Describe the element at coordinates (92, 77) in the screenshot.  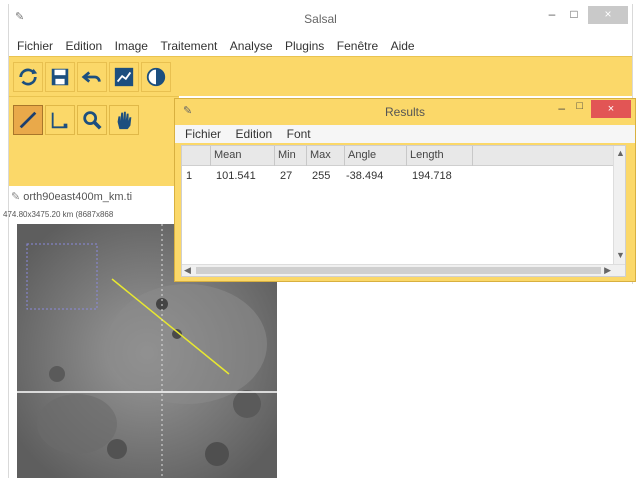
I see `undo-icon` at that location.